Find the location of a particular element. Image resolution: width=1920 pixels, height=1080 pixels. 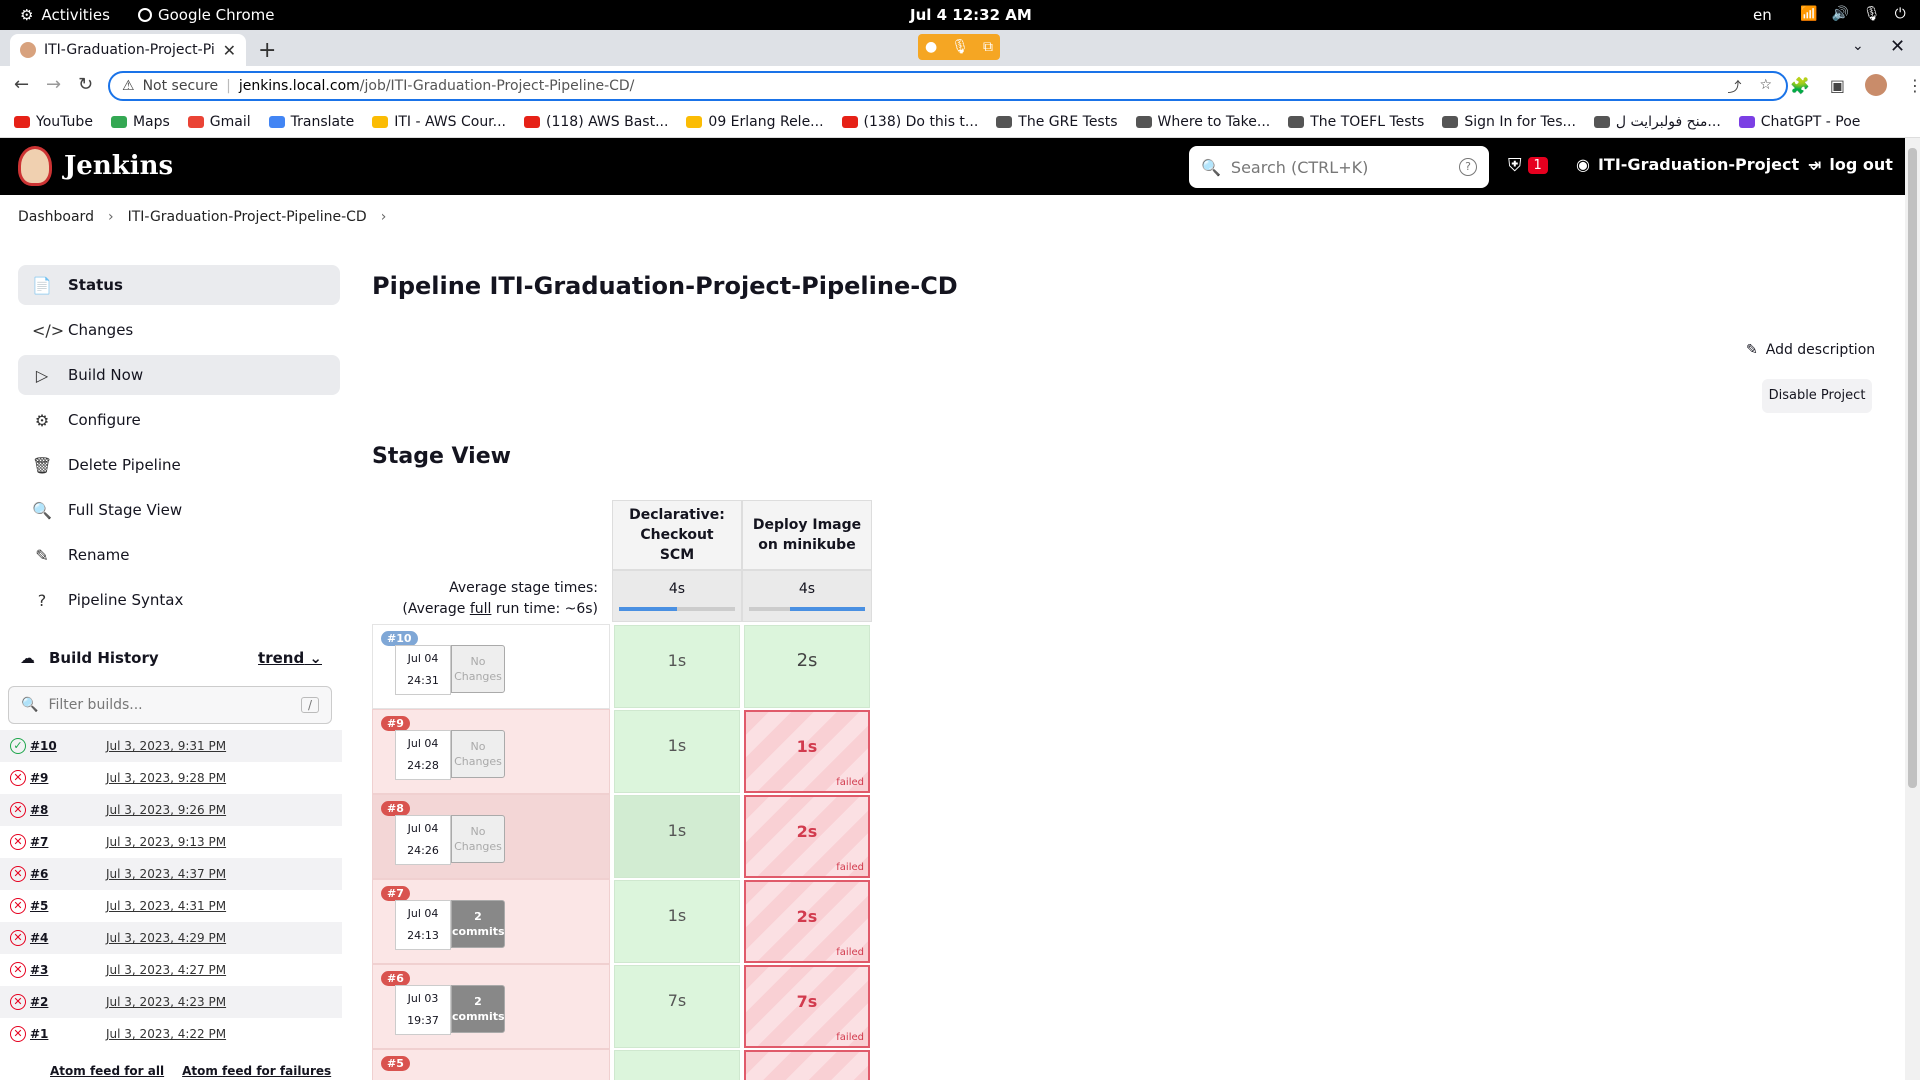

build-date-link: Jul 3, 2023, 4:29 PM is located at coordinates (166, 938).